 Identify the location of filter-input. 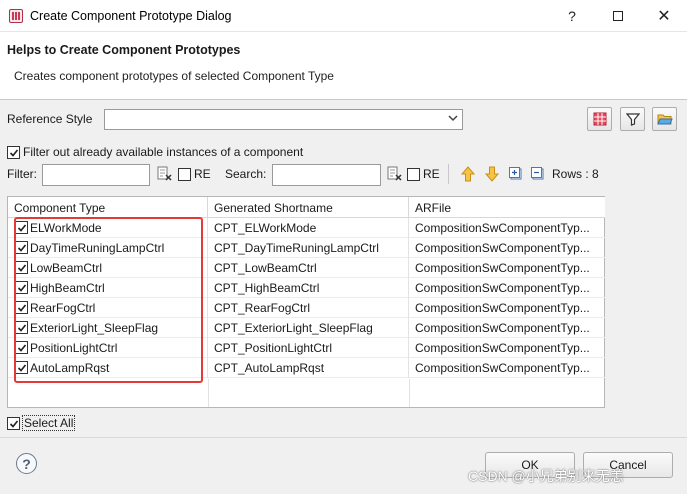
(96, 175).